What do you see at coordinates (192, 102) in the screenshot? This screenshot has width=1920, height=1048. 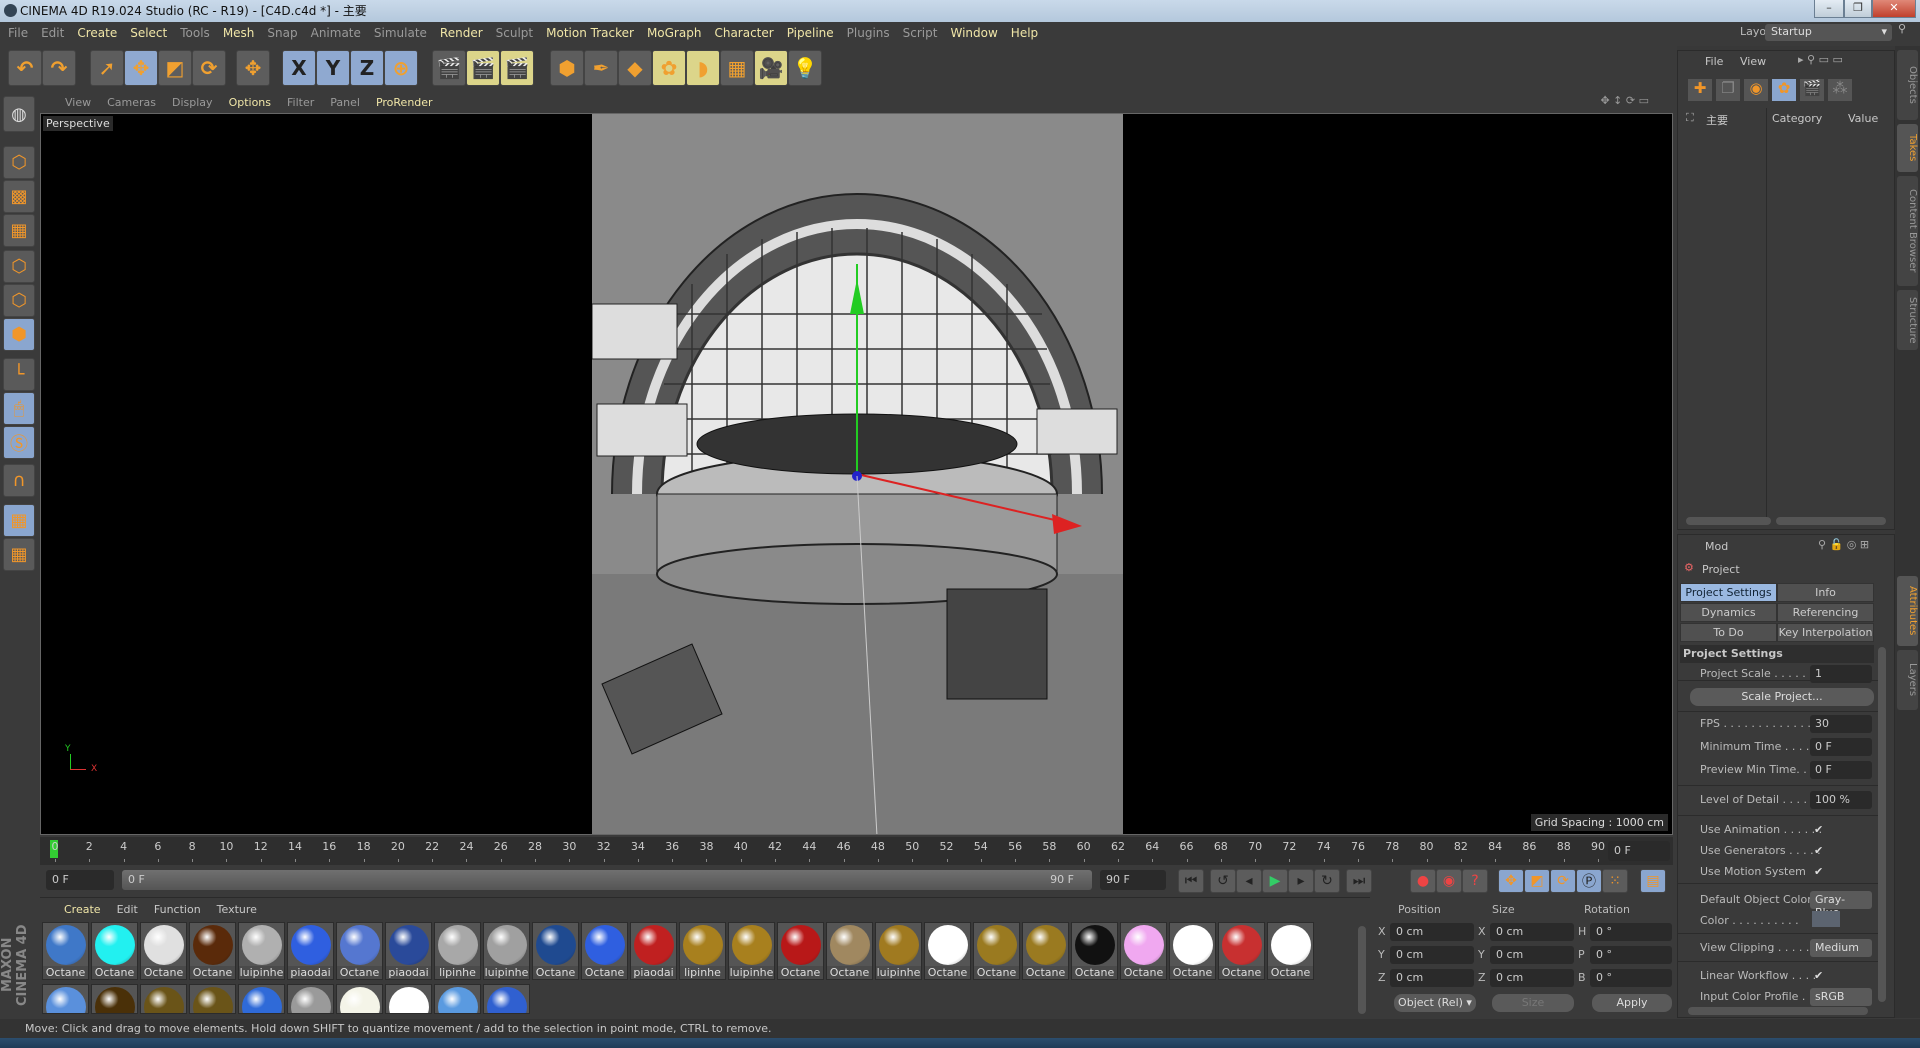 I see `viewport-menu-display: Display` at bounding box center [192, 102].